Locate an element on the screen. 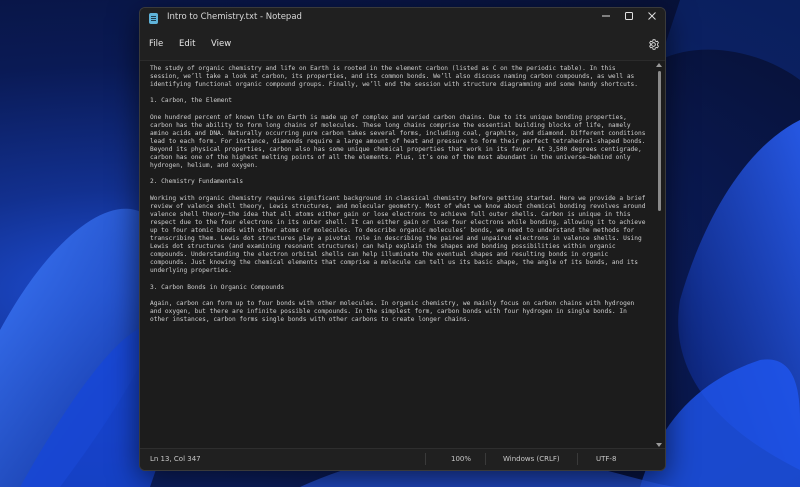 The height and width of the screenshot is (487, 800). menu-bar: File Edit View is located at coordinates (402, 45).